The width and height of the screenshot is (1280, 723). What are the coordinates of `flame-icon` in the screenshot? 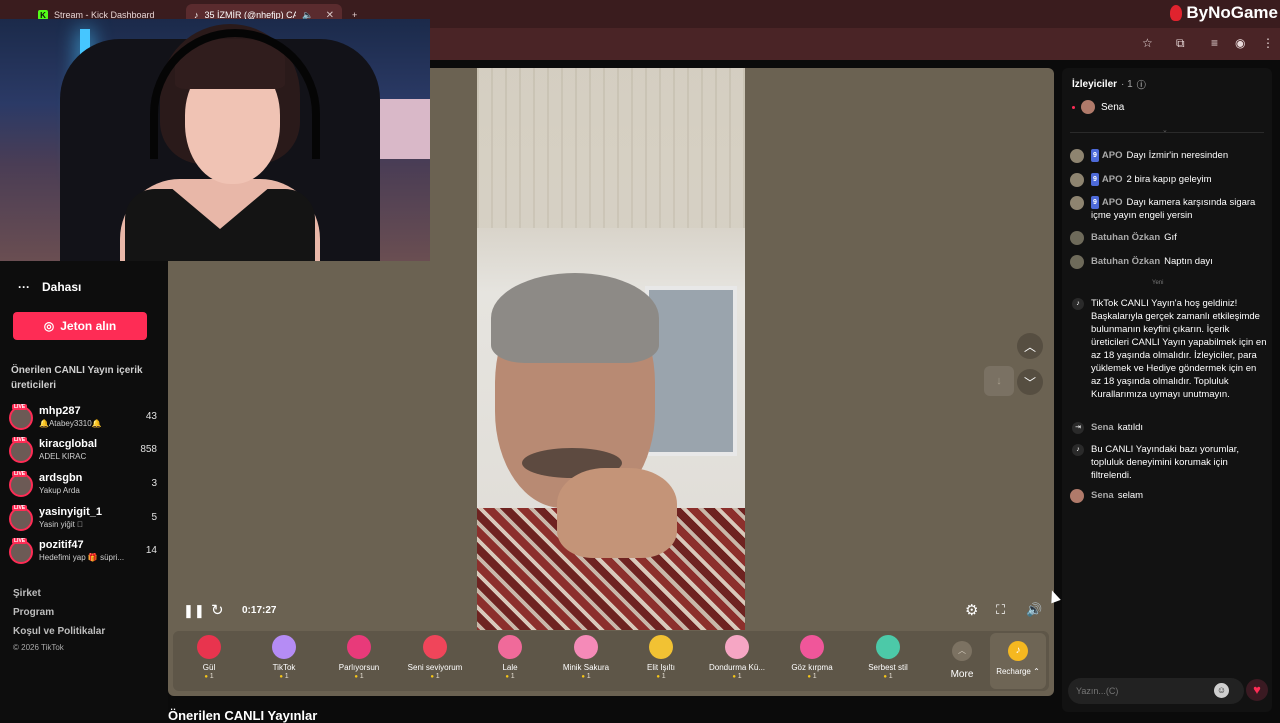 It's located at (1176, 13).